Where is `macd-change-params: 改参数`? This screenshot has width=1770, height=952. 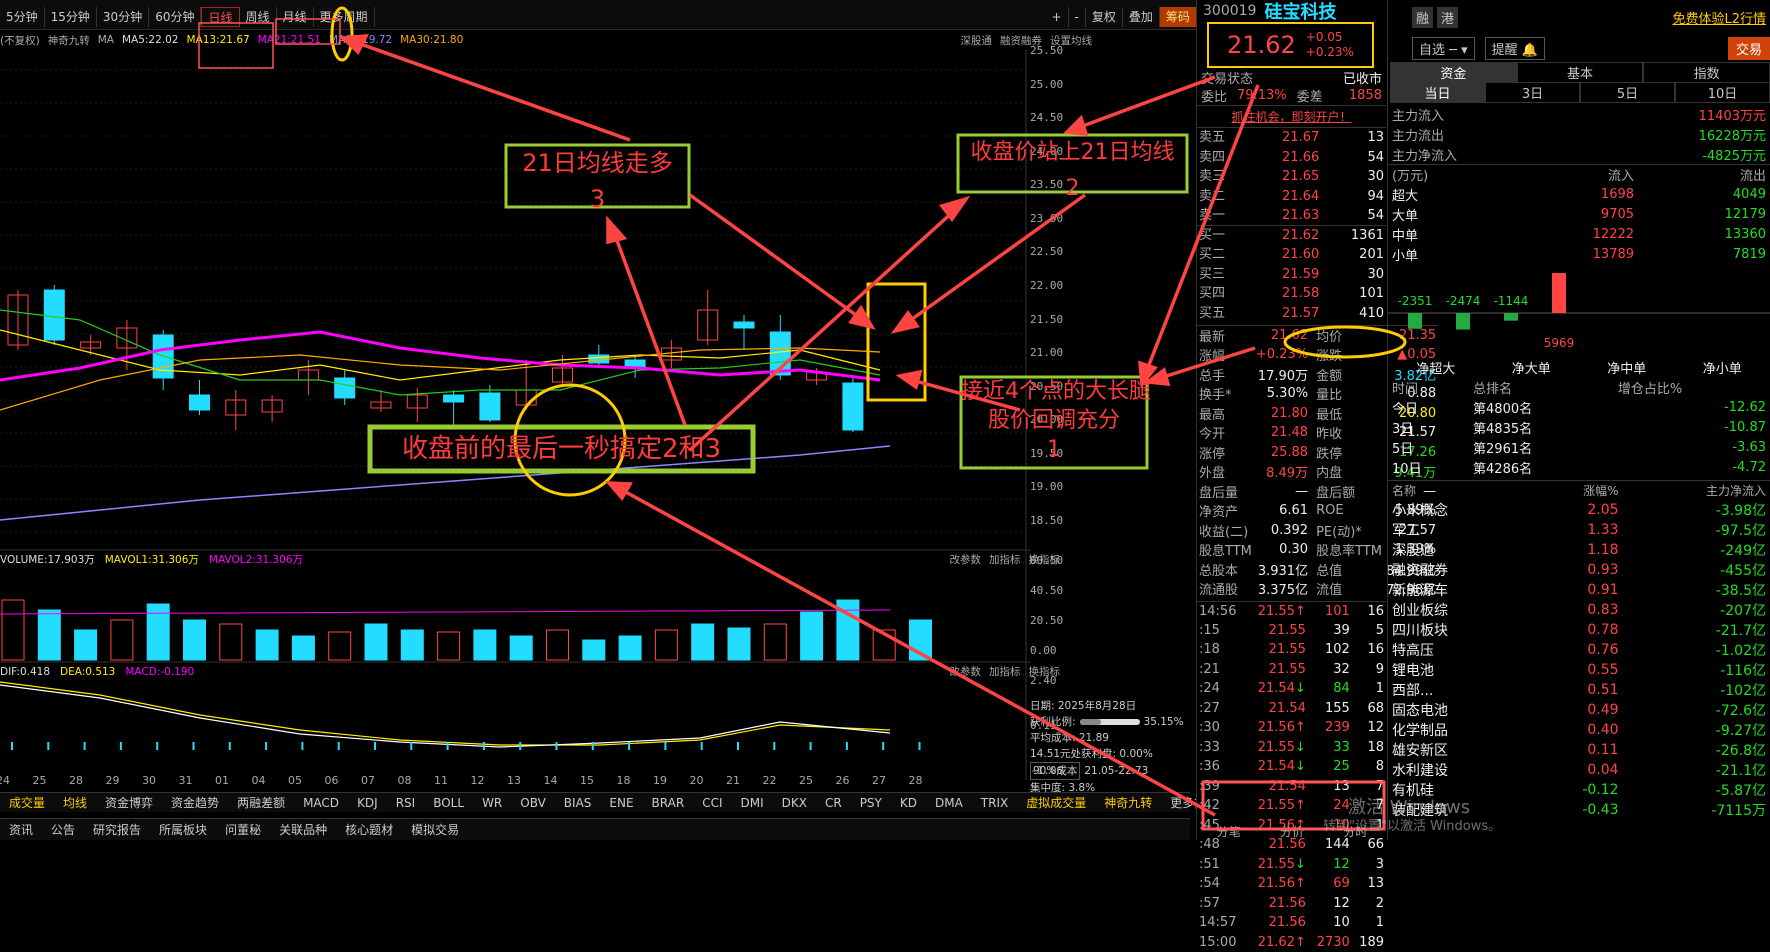 macd-change-params: 改参数 is located at coordinates (966, 671).